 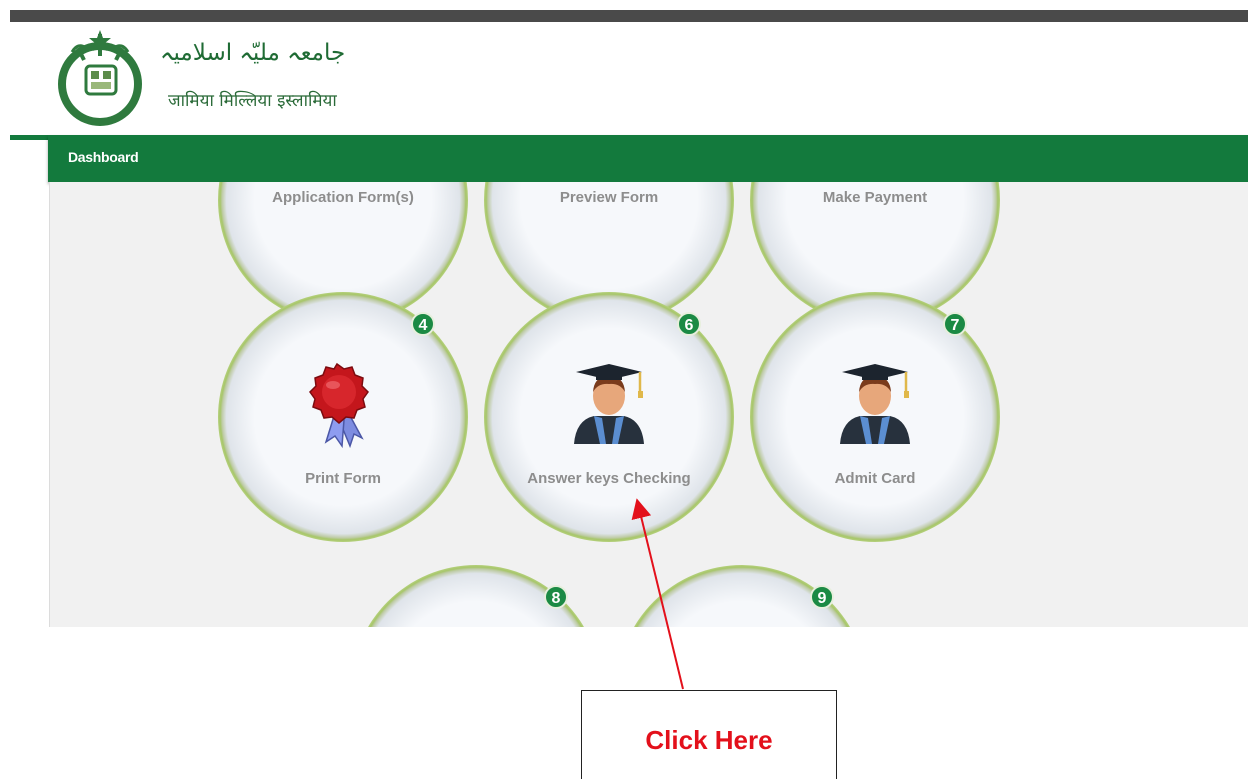 What do you see at coordinates (343, 197) in the screenshot?
I see `tile-label: Application Form(s)` at bounding box center [343, 197].